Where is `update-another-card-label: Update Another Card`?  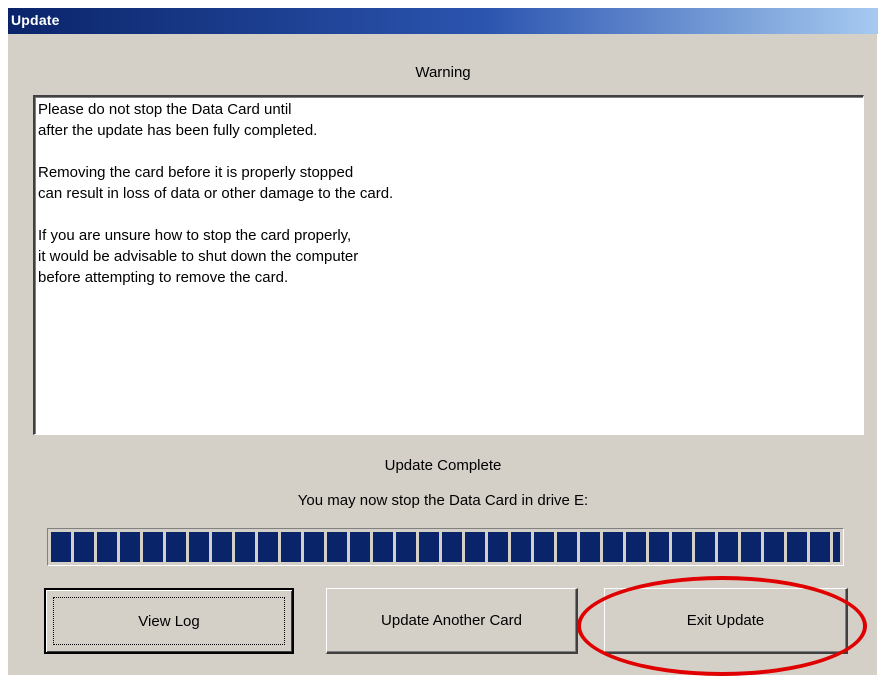 update-another-card-label: Update Another Card is located at coordinates (451, 620).